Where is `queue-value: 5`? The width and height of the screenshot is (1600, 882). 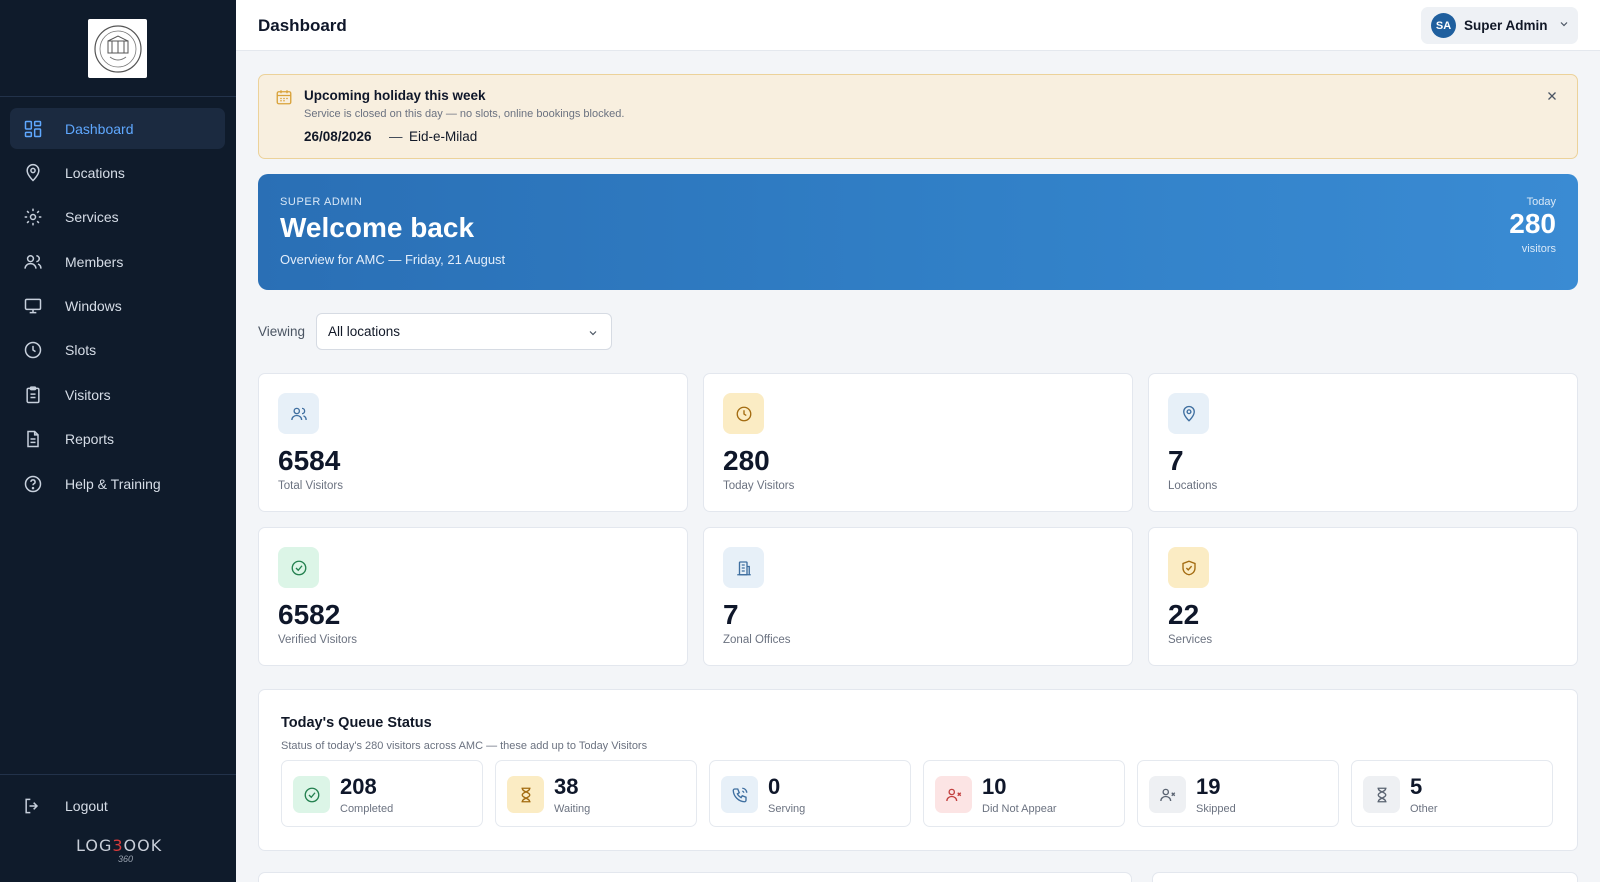 queue-value: 5 is located at coordinates (1416, 786).